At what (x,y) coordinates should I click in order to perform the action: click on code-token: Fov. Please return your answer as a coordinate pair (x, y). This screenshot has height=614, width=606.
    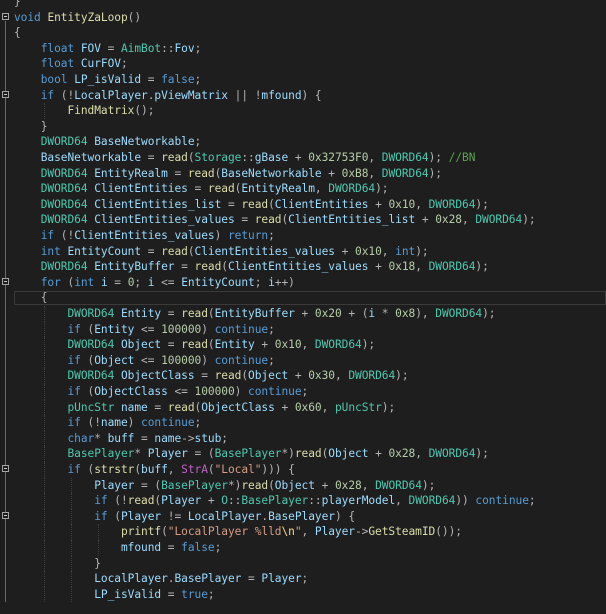
    Looking at the image, I should click on (184, 48).